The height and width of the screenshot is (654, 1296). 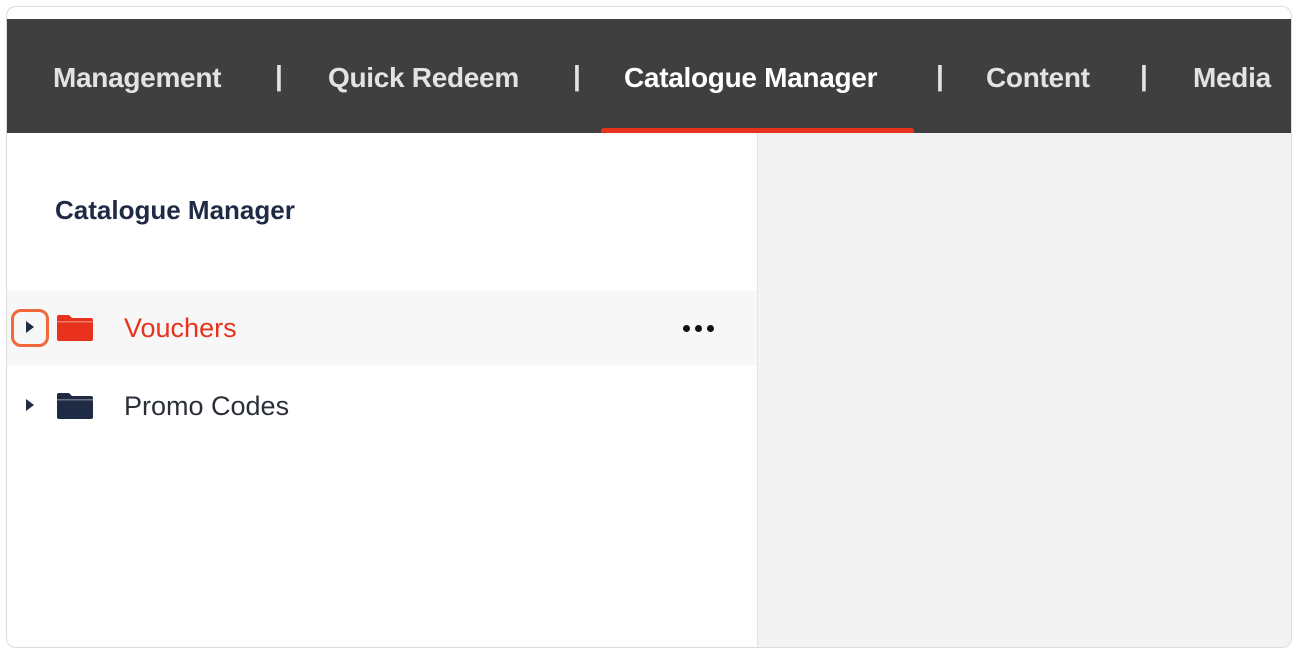 What do you see at coordinates (1232, 76) in the screenshot?
I see `nav-item-media: Media` at bounding box center [1232, 76].